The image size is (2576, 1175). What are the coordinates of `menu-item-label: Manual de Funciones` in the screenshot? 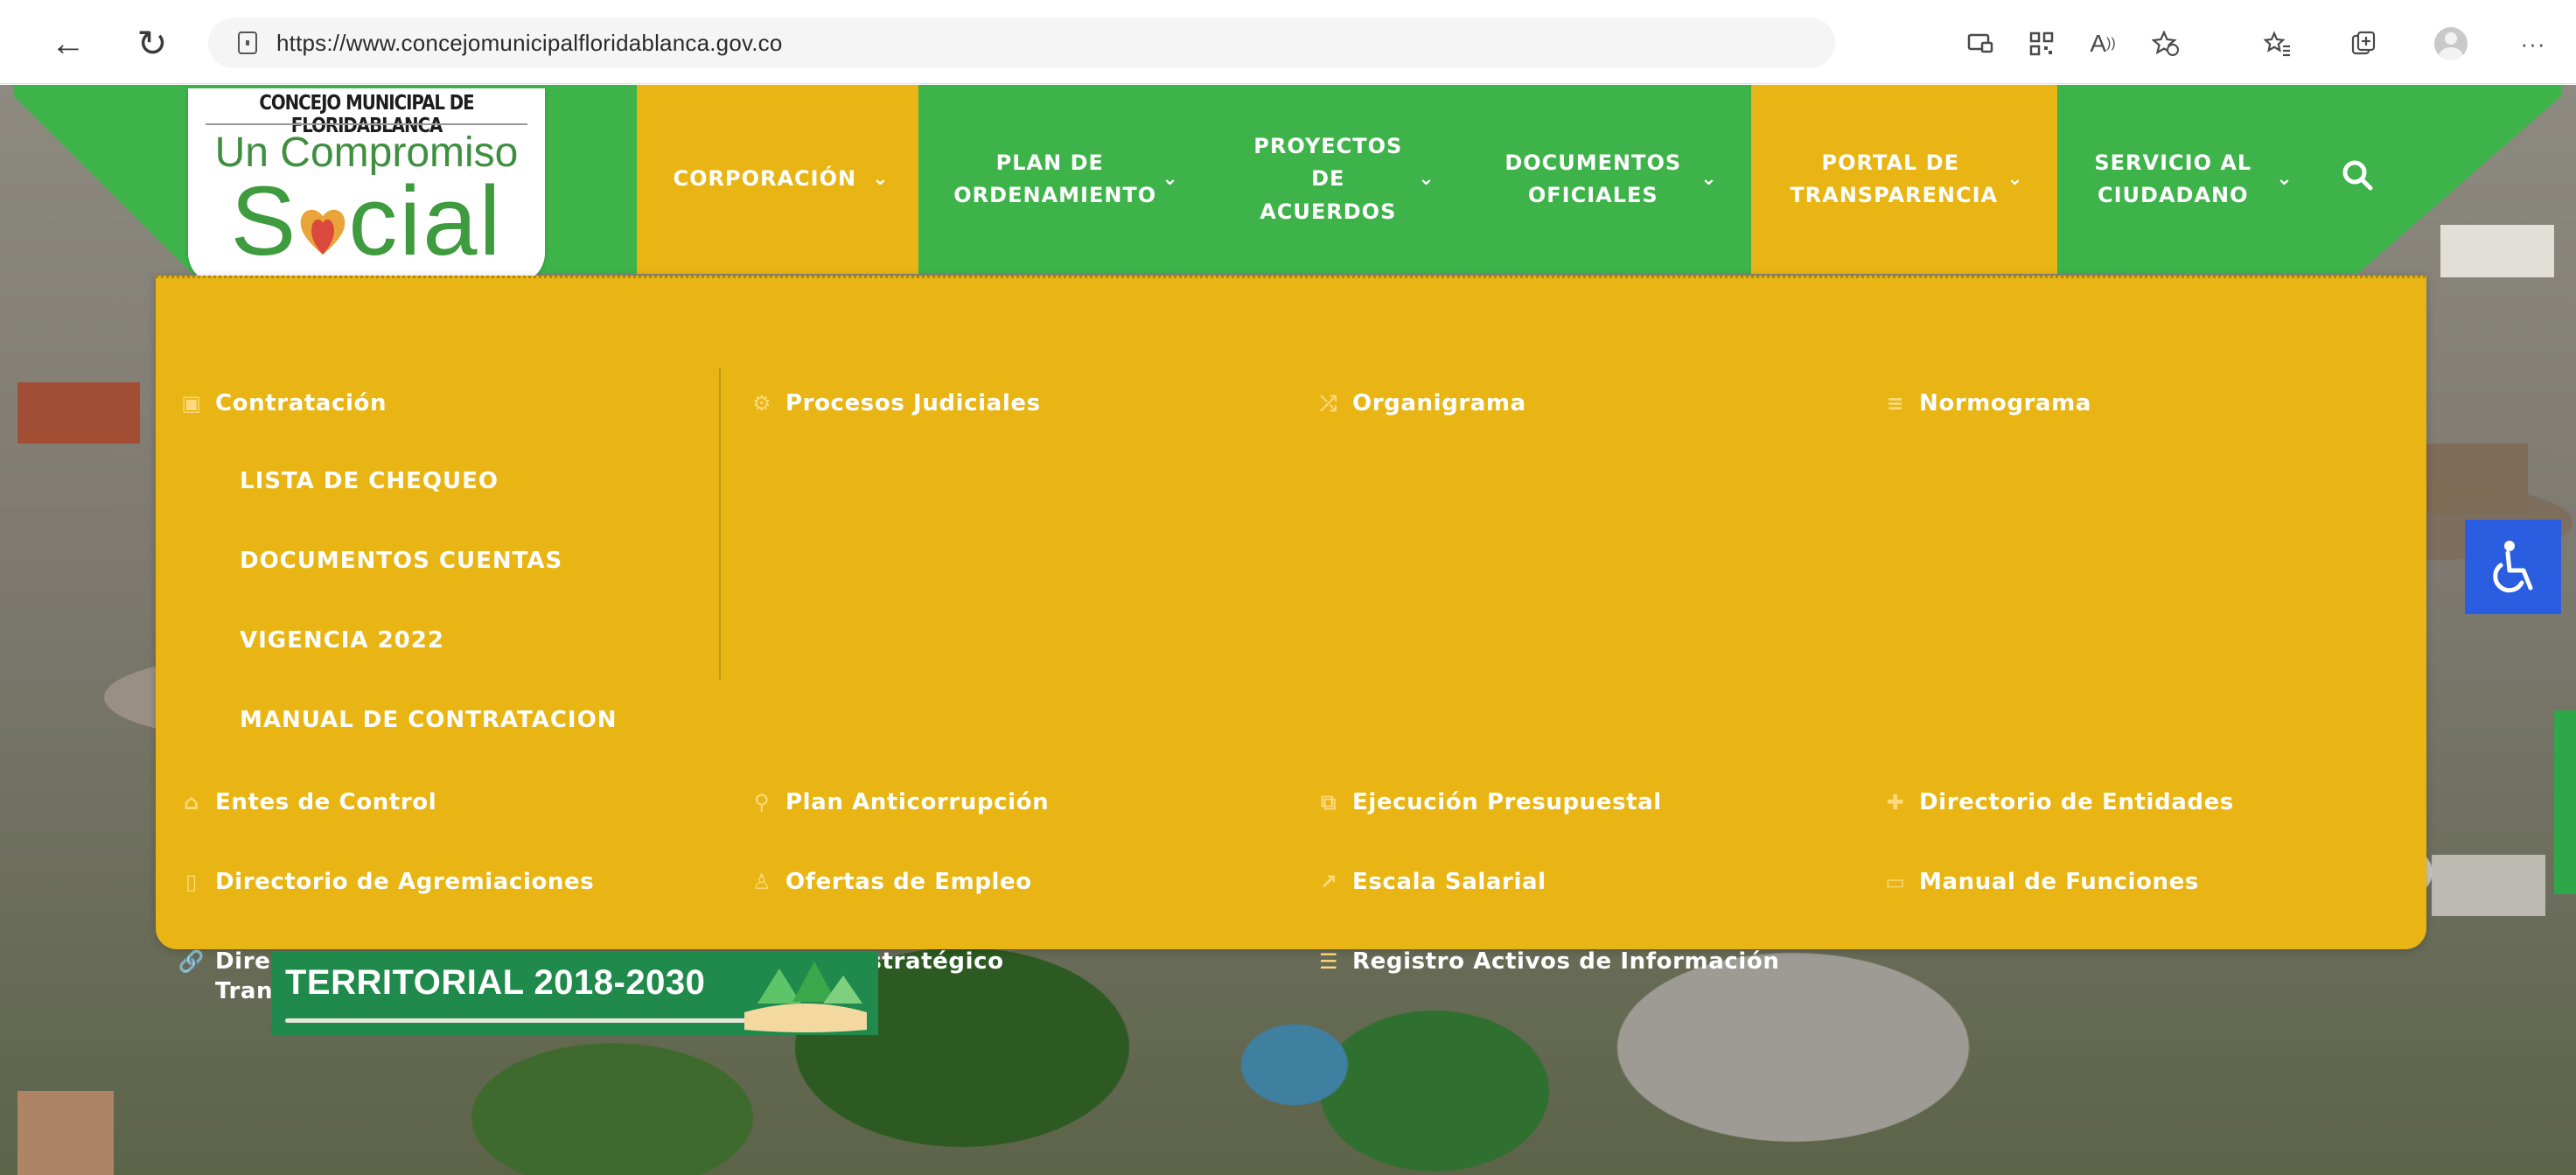 It's located at (2059, 882).